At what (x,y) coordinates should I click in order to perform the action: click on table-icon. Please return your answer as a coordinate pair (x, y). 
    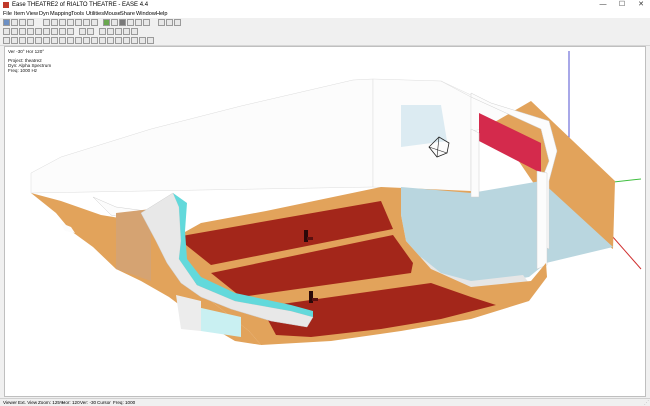
    Looking at the image, I should click on (150, 40).